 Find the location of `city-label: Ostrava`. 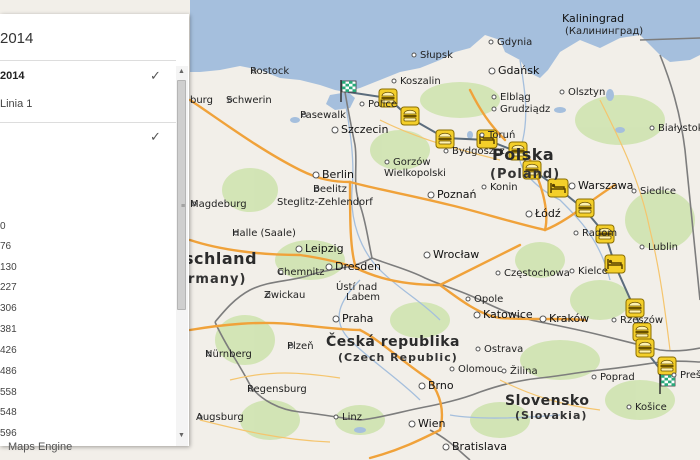

city-label: Ostrava is located at coordinates (503, 349).